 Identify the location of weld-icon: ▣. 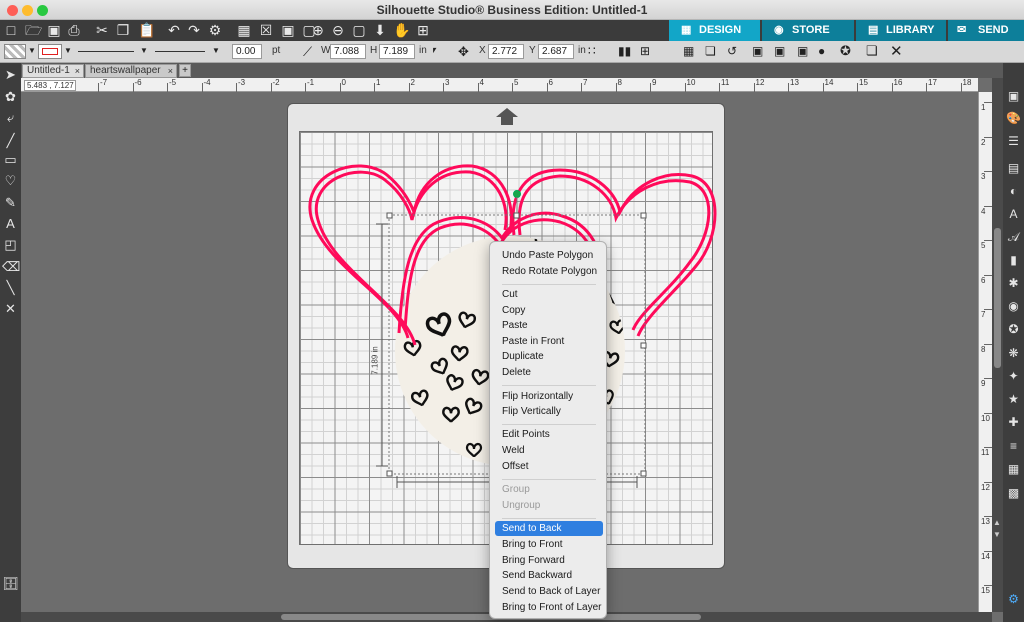
(779, 51).